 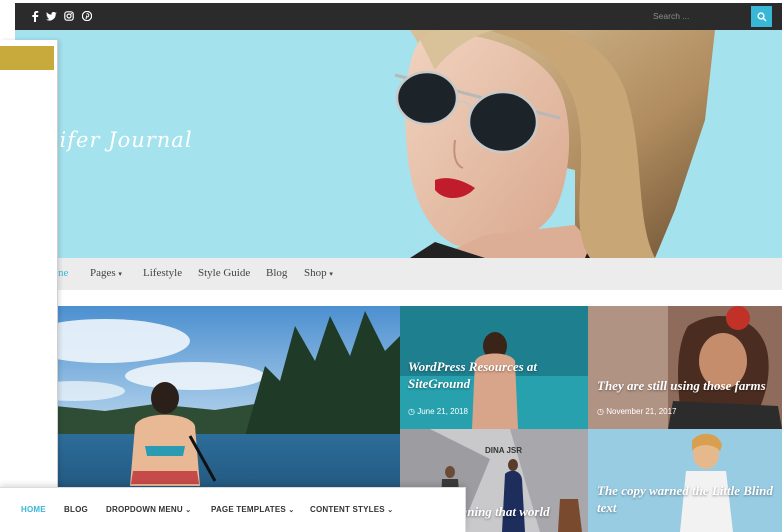 I want to click on bottom-nav-blog: BLOG, so click(x=76, y=509).